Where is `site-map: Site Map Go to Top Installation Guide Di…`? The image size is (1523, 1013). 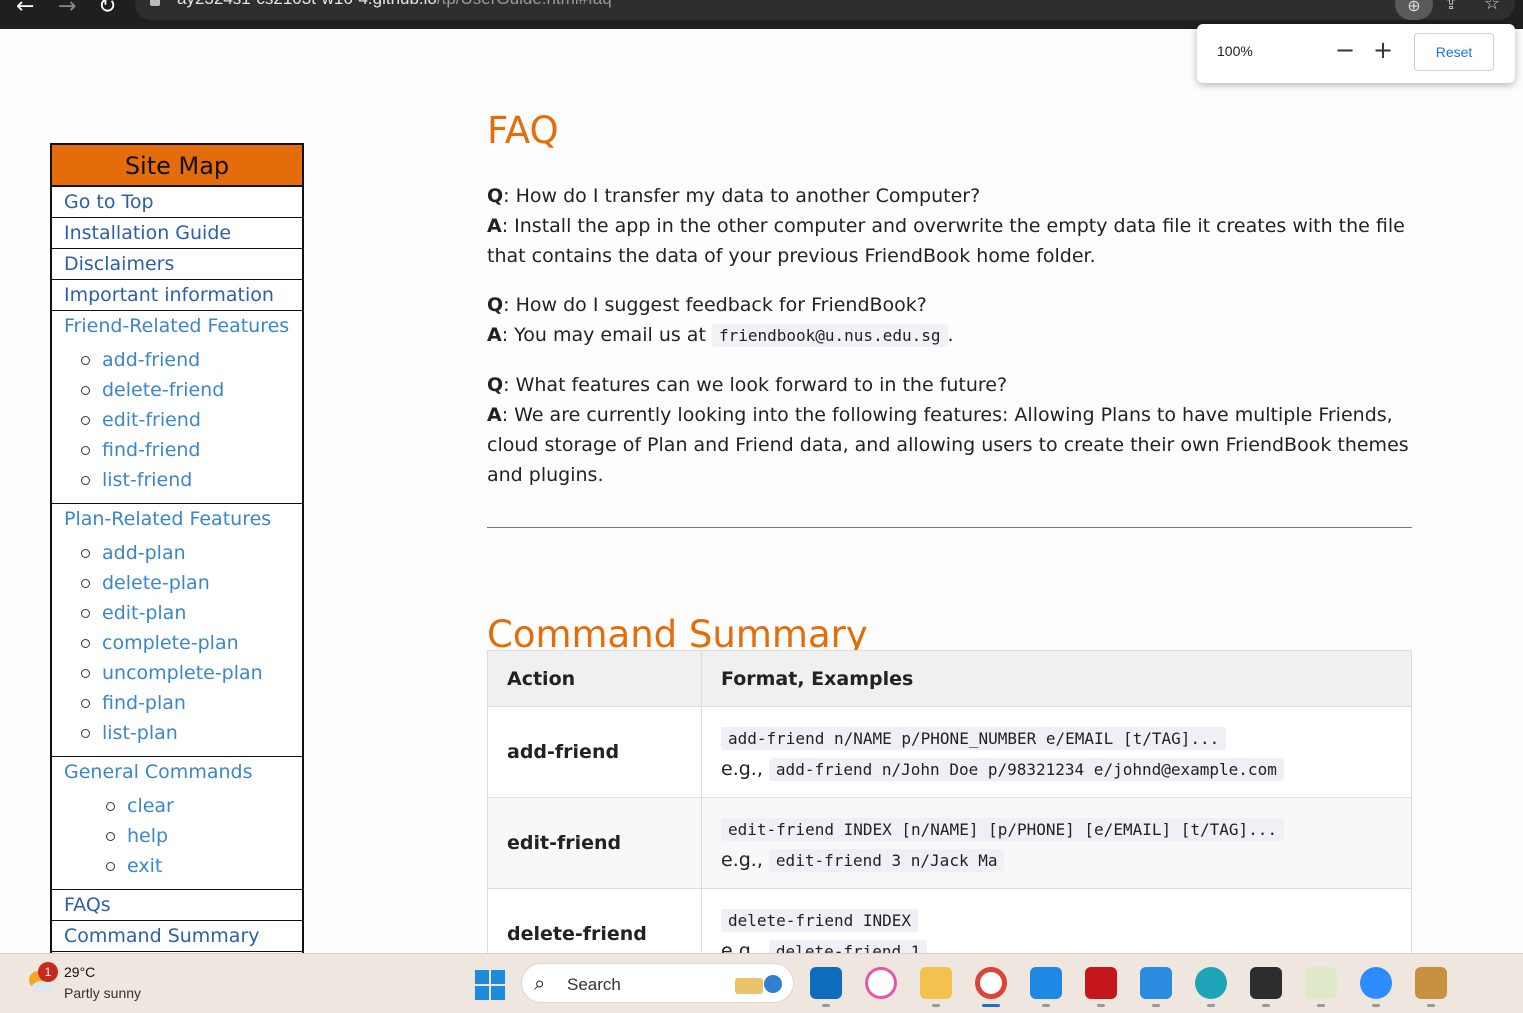
site-map: Site Map Go to Top Installation Guide Di… is located at coordinates (177, 549).